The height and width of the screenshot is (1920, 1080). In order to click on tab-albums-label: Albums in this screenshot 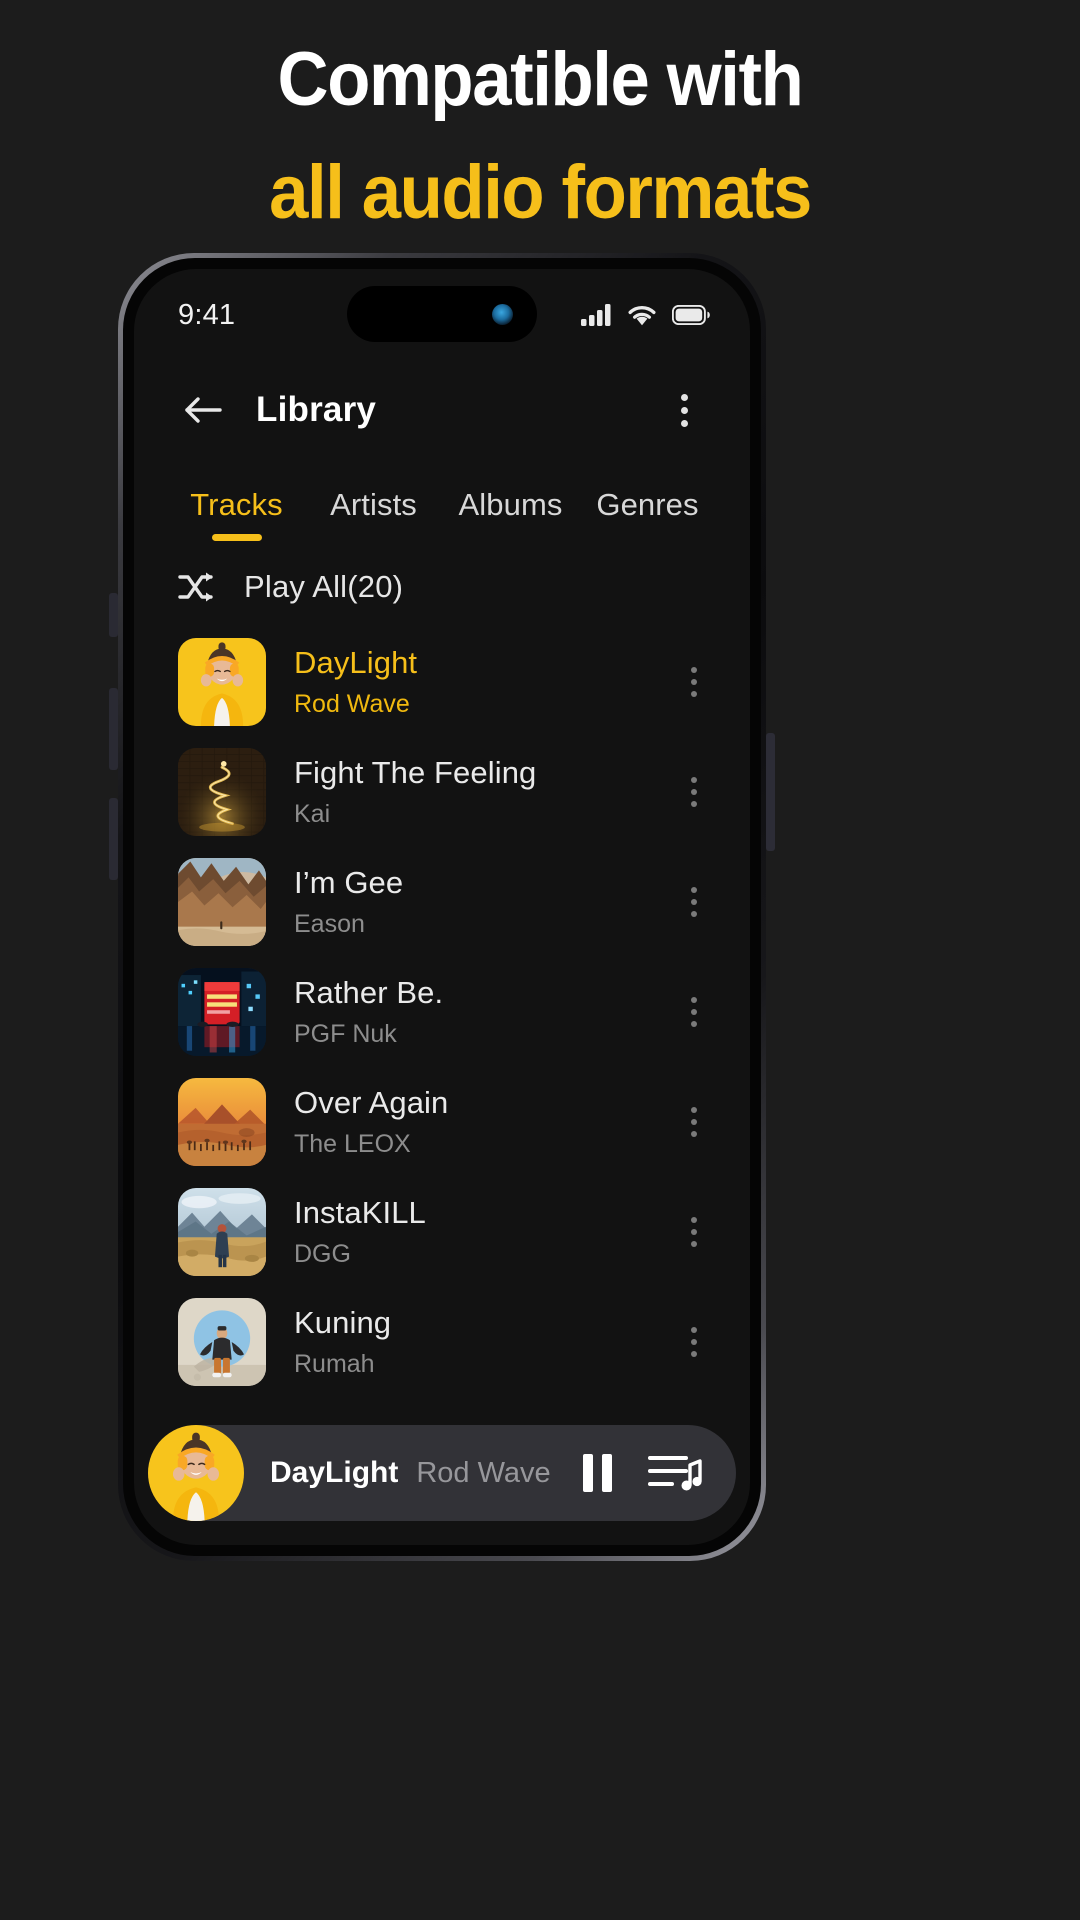, I will do `click(510, 504)`.